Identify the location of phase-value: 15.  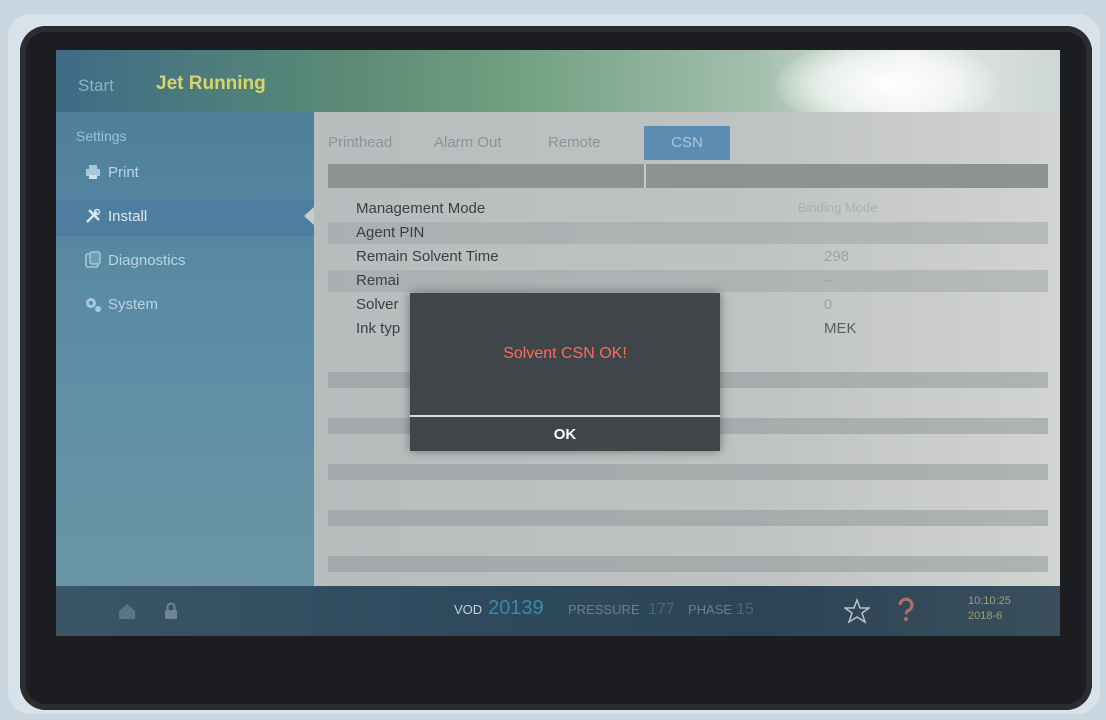
(745, 609).